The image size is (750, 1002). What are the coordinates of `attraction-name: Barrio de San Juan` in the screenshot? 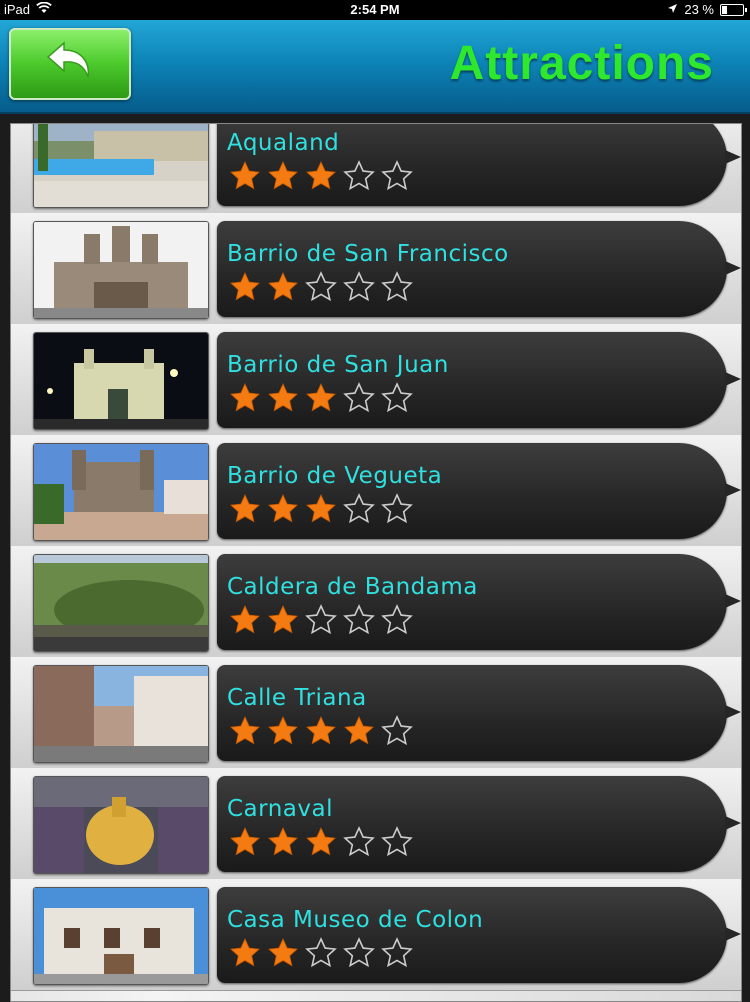 It's located at (338, 365).